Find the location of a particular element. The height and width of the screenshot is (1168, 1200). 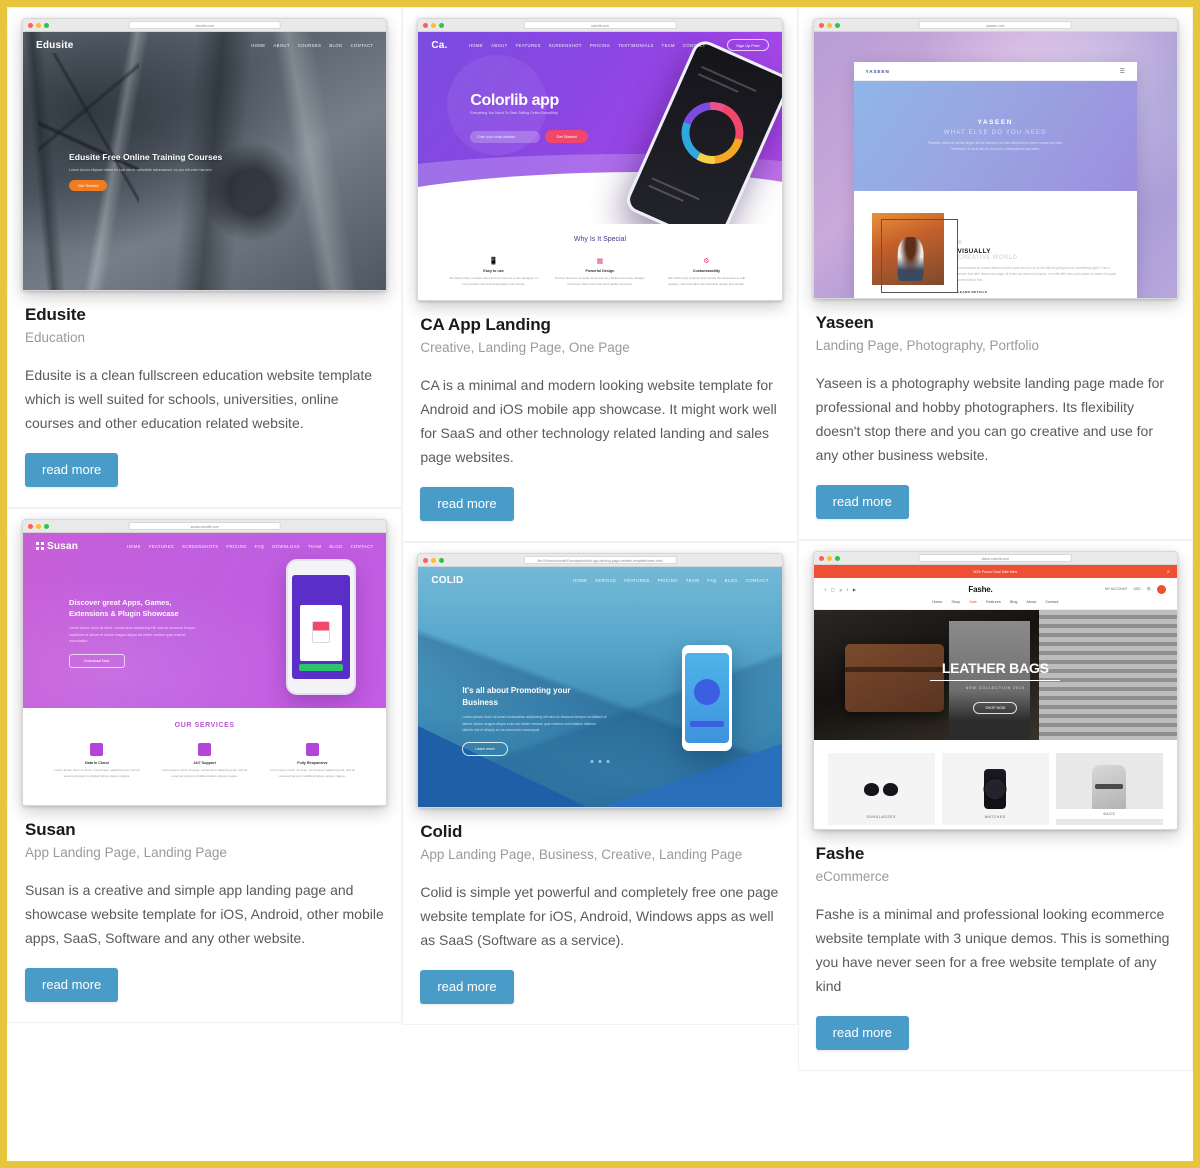

hero-heading: LEATHER BAGS is located at coordinates (995, 667).